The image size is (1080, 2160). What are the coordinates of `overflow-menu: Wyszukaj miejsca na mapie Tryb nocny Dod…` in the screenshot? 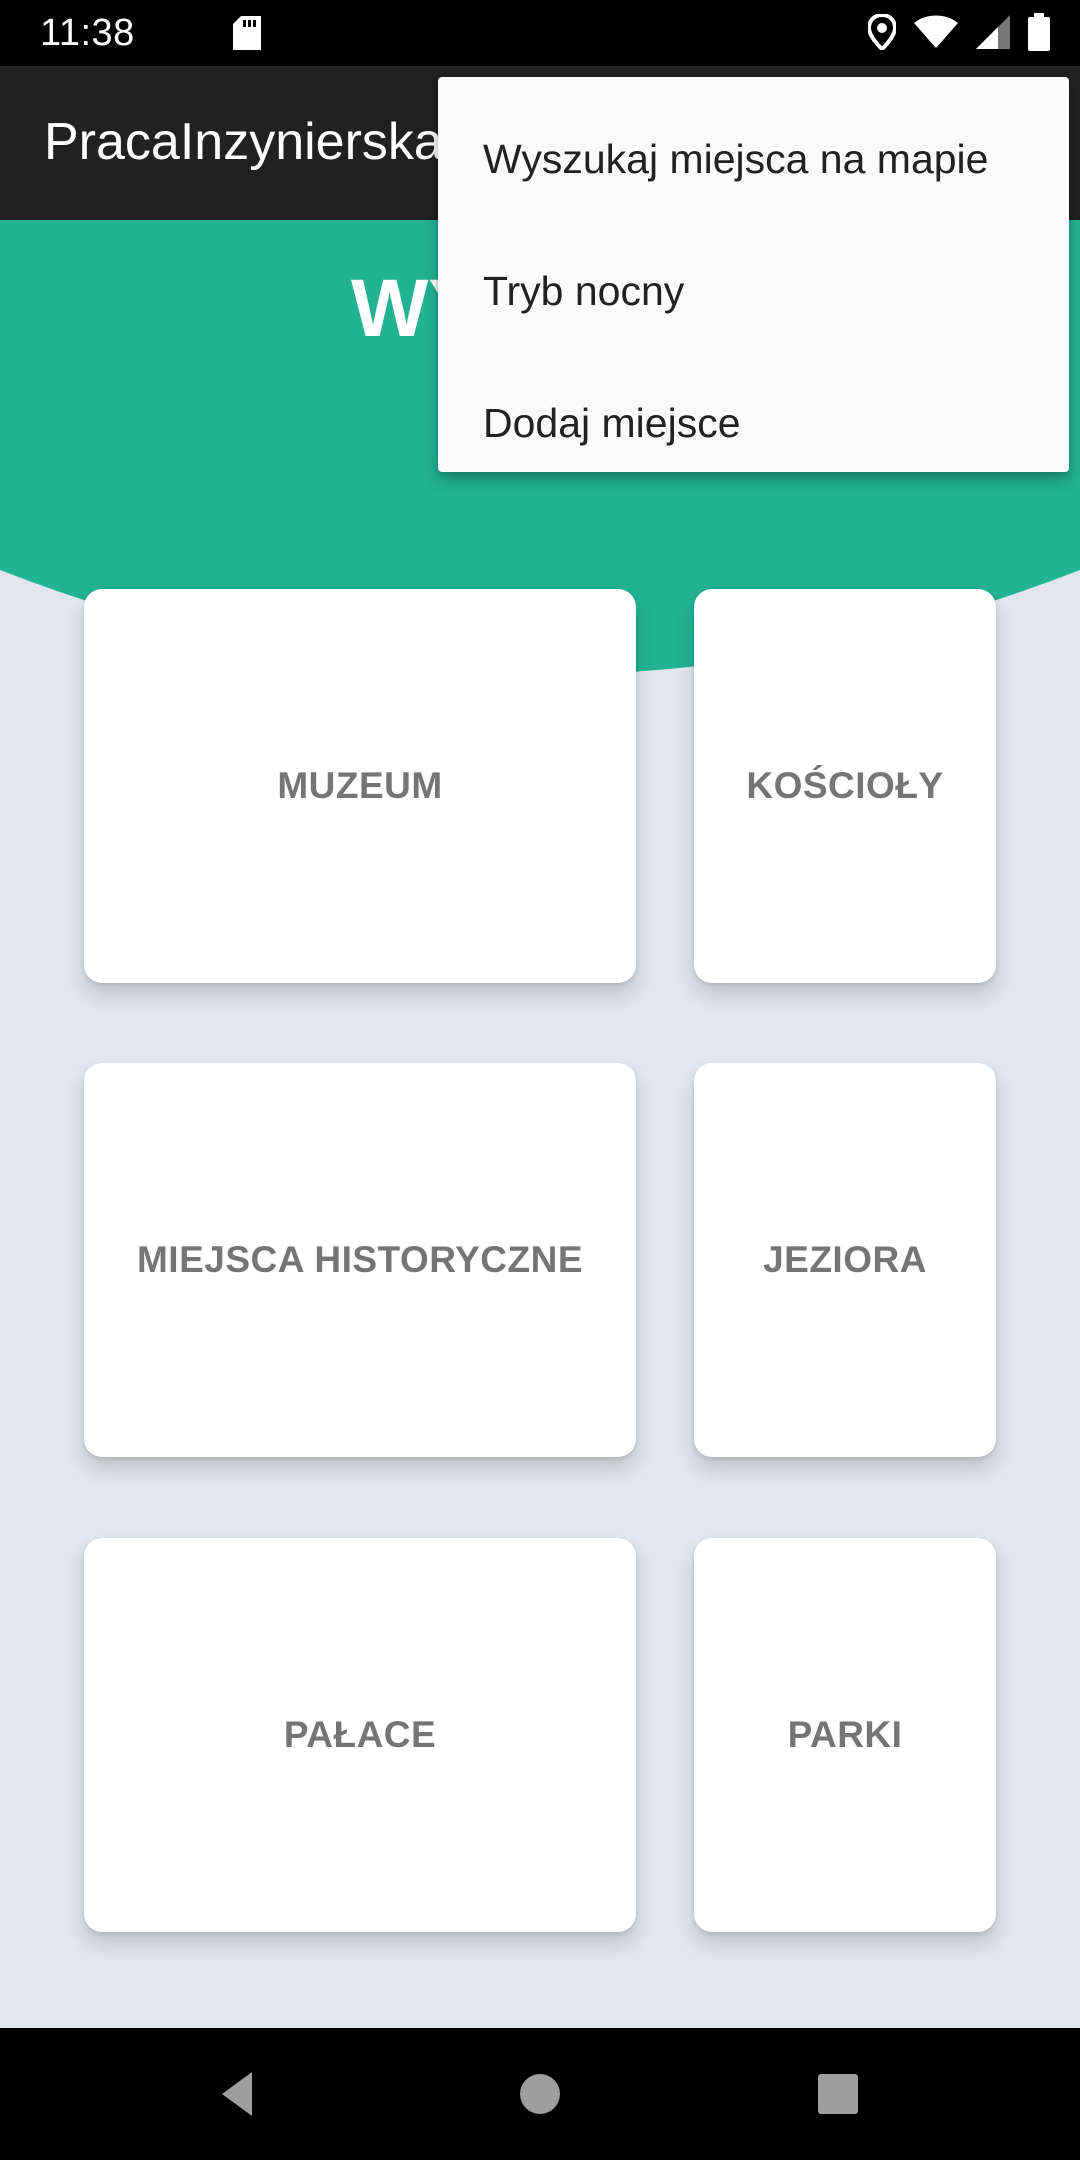 It's located at (753, 274).